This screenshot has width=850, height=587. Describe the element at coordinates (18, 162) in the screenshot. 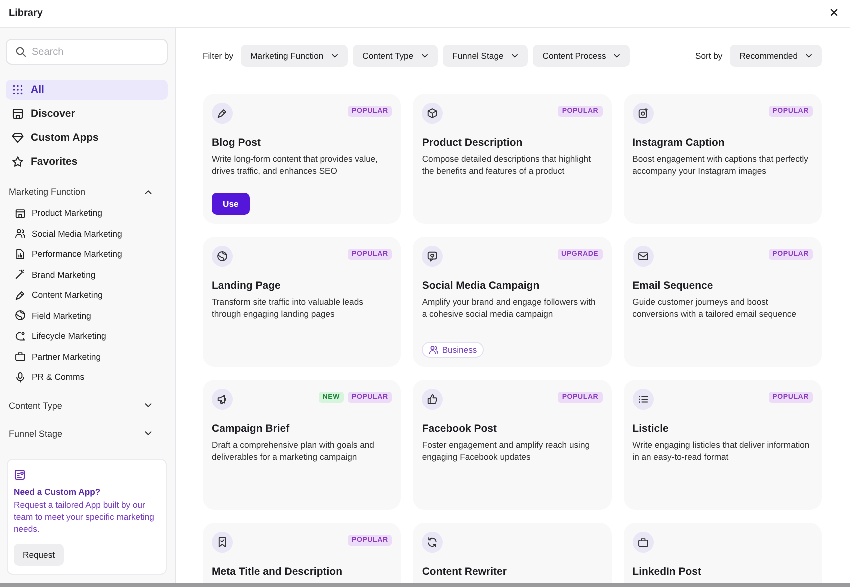

I see `star-icon` at that location.